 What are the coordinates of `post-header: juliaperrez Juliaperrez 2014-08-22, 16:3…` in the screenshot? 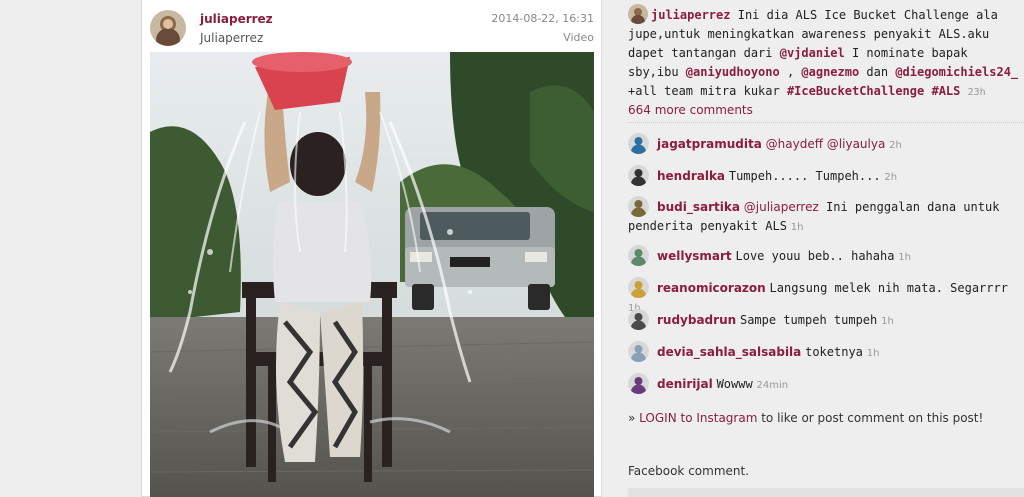 It's located at (372, 29).